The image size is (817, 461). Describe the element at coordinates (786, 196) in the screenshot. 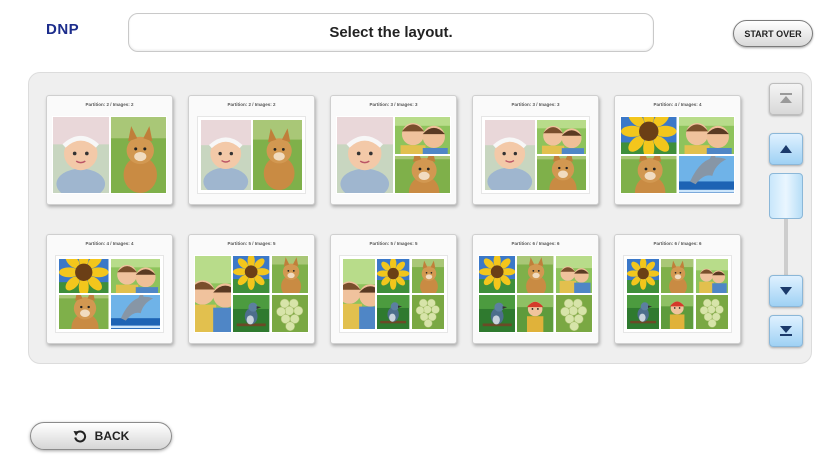

I see `scroll-thumb` at that location.